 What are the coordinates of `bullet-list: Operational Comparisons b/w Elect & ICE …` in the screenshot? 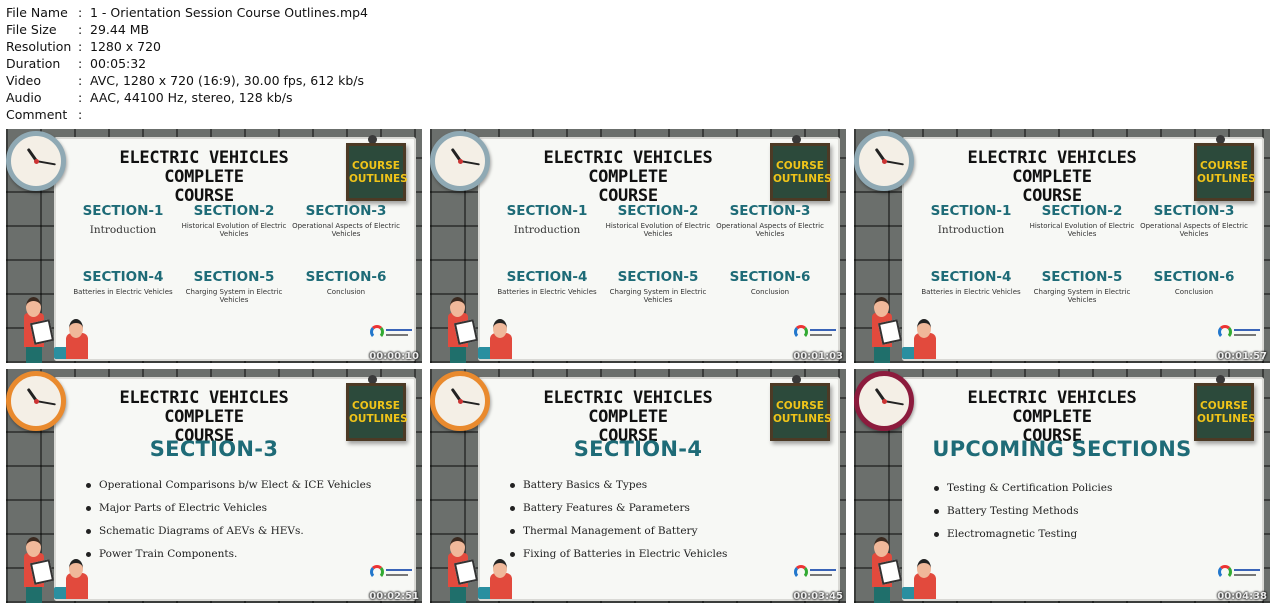 It's located at (228, 520).